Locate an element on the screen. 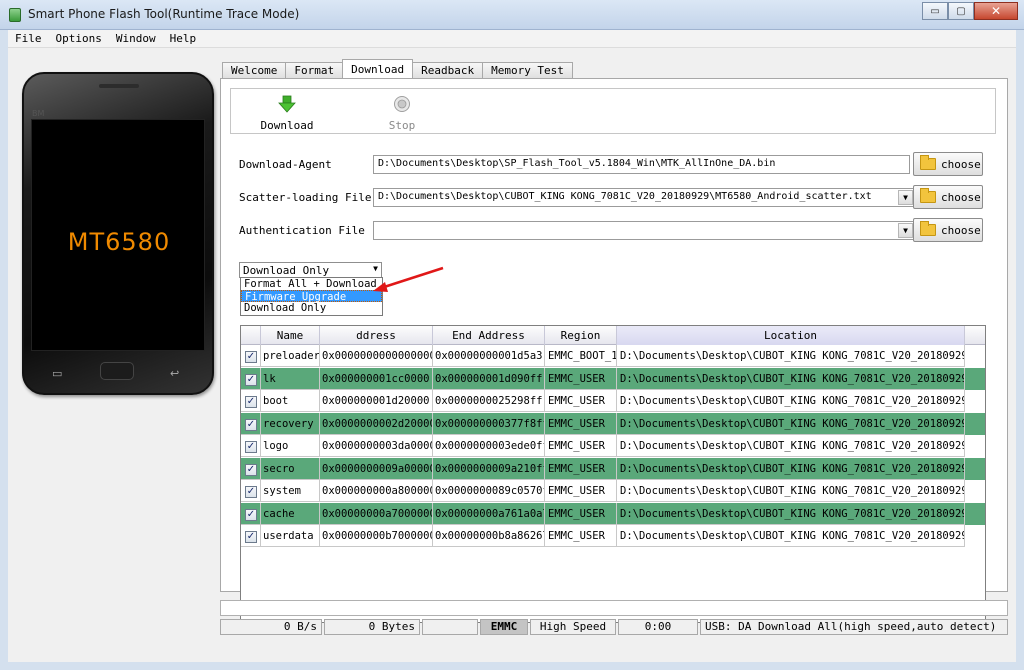 This screenshot has width=1024, height=670. status-time: 0:00 is located at coordinates (658, 627).